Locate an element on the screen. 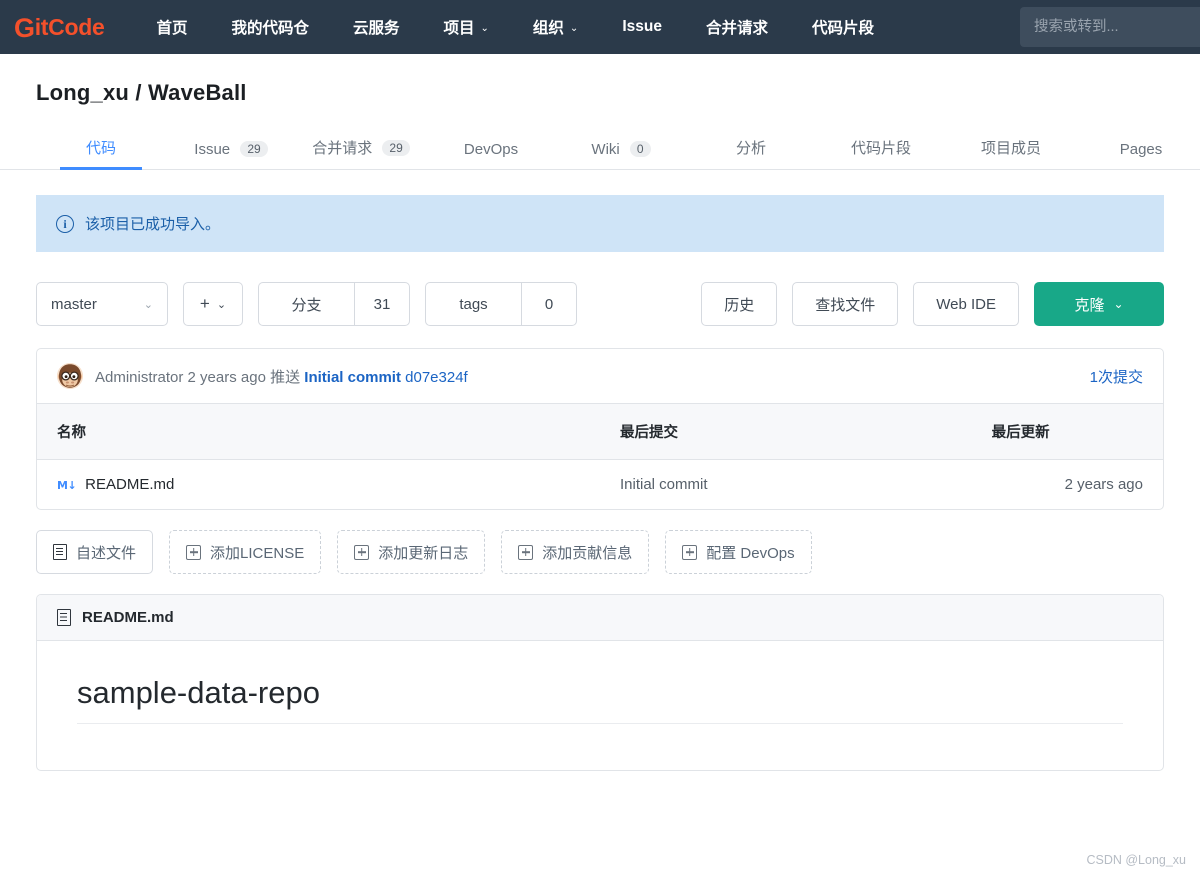 Image resolution: width=1200 pixels, height=877 pixels. quick-action-label: 添加更新日志 is located at coordinates (423, 553).